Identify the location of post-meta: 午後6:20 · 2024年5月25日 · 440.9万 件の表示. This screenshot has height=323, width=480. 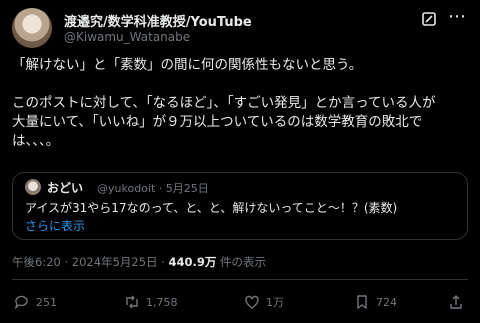
(139, 262).